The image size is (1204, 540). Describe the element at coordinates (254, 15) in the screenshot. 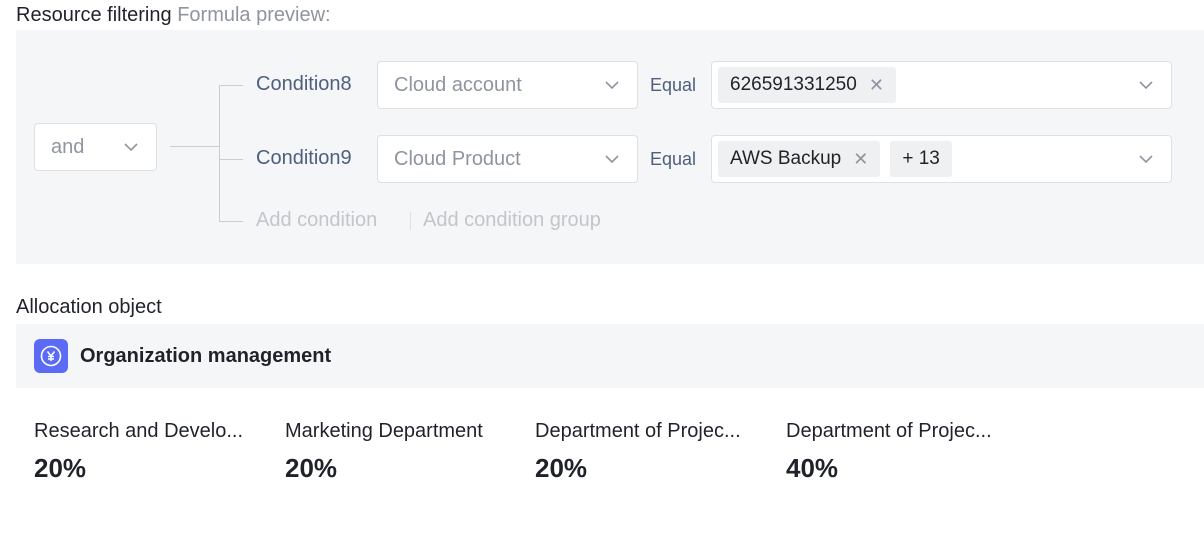

I see `formula-preview-label: Formula preview:` at that location.